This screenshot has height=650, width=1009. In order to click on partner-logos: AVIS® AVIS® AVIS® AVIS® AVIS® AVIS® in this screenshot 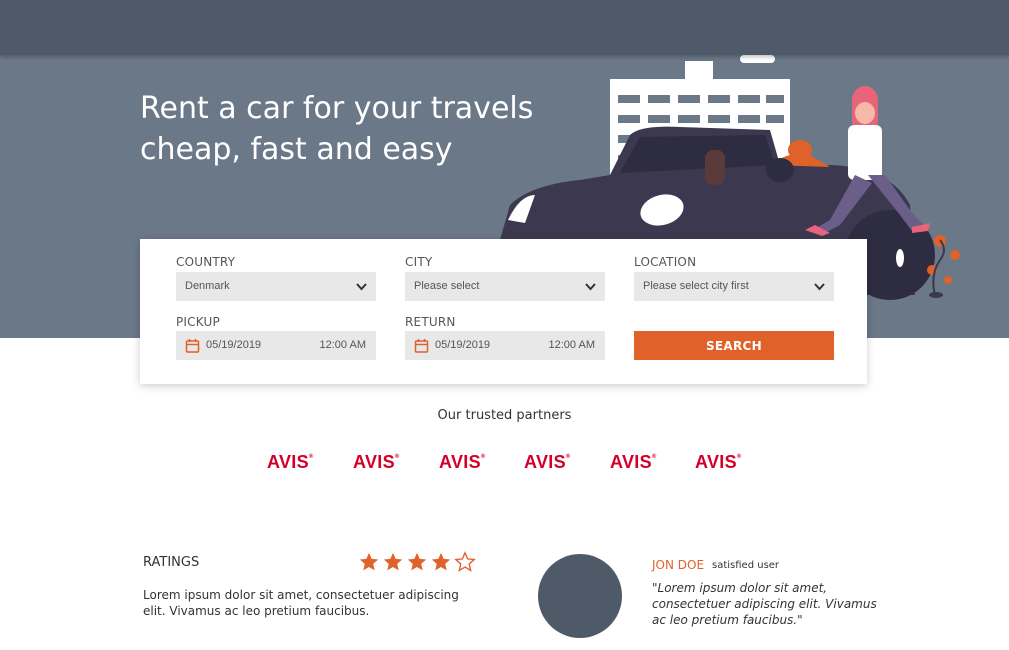, I will do `click(504, 464)`.